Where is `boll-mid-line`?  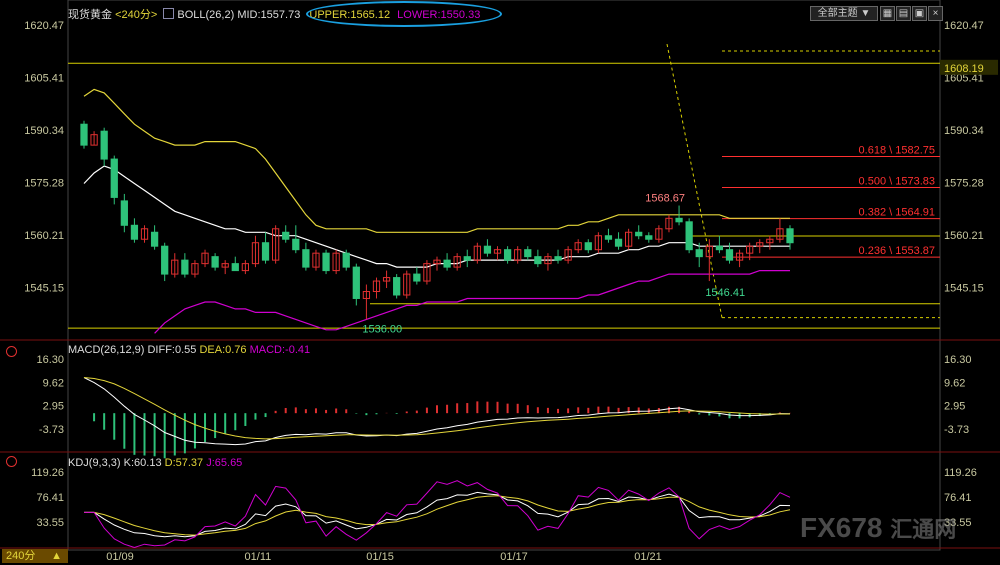 boll-mid-line is located at coordinates (436, 216).